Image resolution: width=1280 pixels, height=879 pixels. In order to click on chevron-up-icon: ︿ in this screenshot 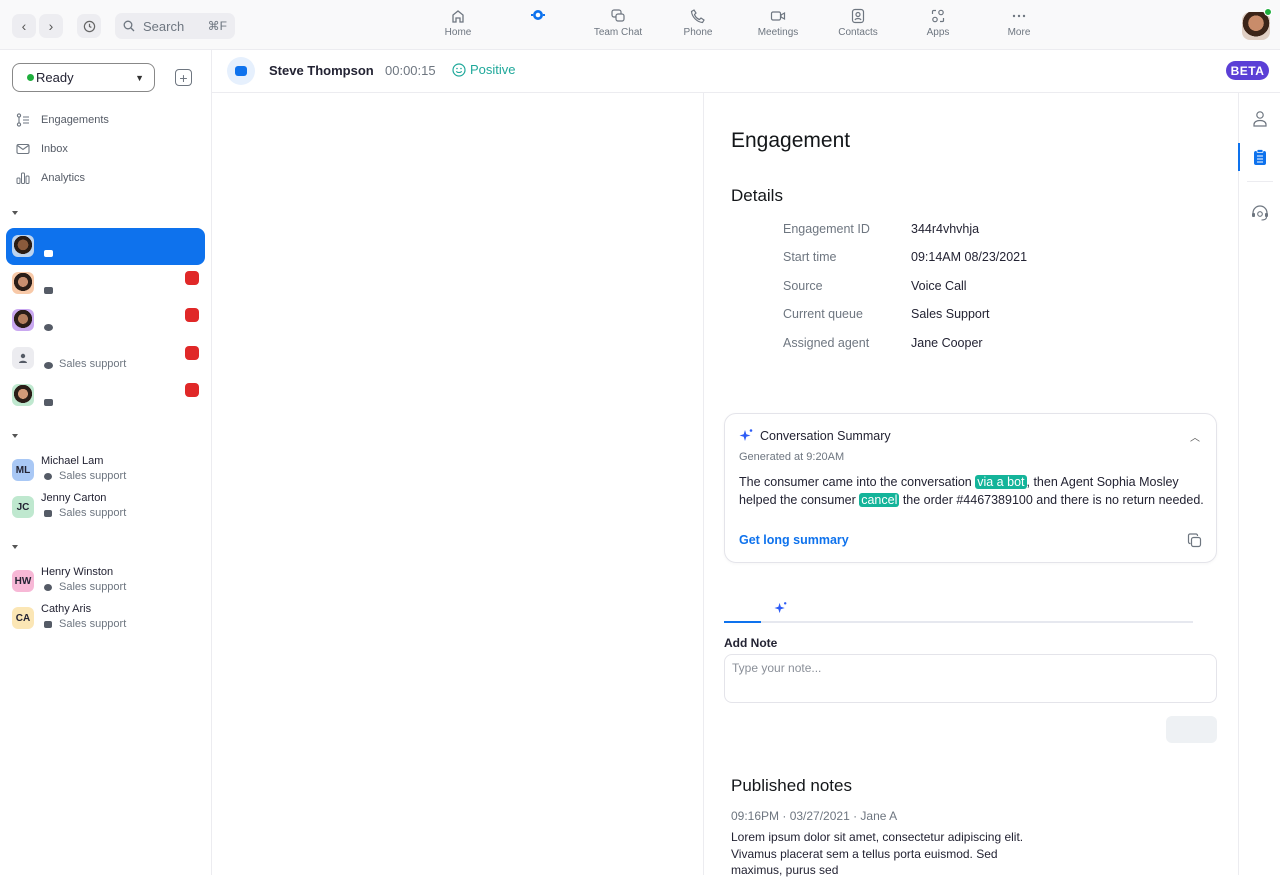, I will do `click(1195, 436)`.